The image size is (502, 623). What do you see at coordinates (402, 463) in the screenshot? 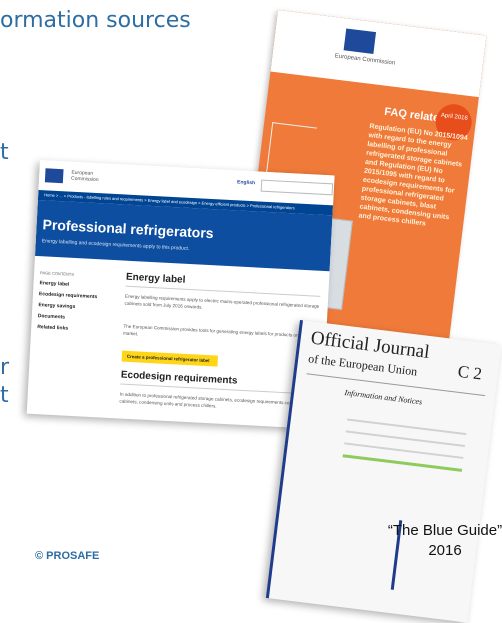
I see `oj-highlight-line` at bounding box center [402, 463].